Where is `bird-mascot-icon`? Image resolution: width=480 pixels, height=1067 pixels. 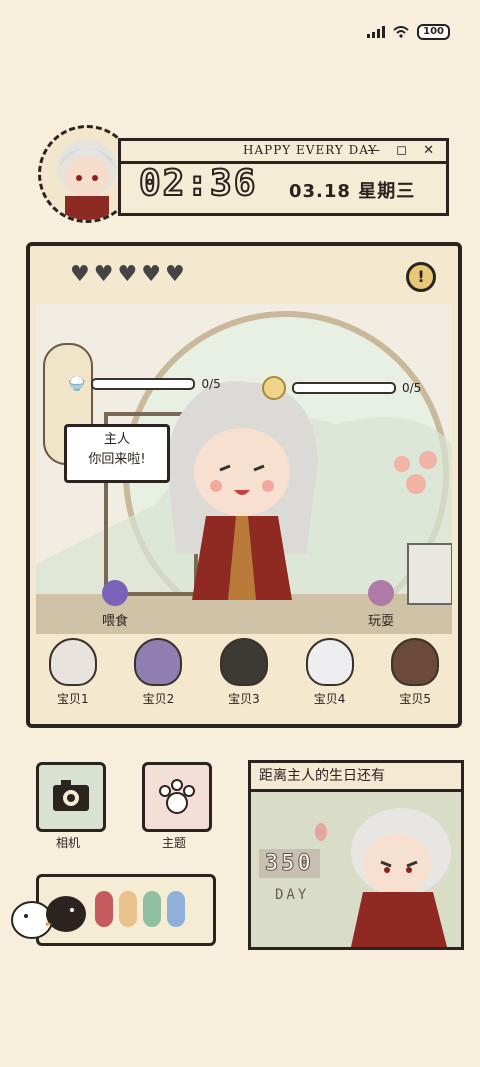 bird-mascot-icon is located at coordinates (48, 917).